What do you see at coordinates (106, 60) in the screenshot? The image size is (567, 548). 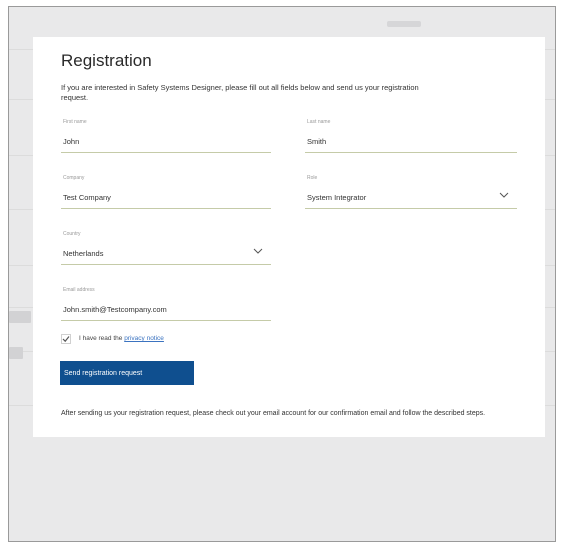 I see `dialog-title: Registration` at bounding box center [106, 60].